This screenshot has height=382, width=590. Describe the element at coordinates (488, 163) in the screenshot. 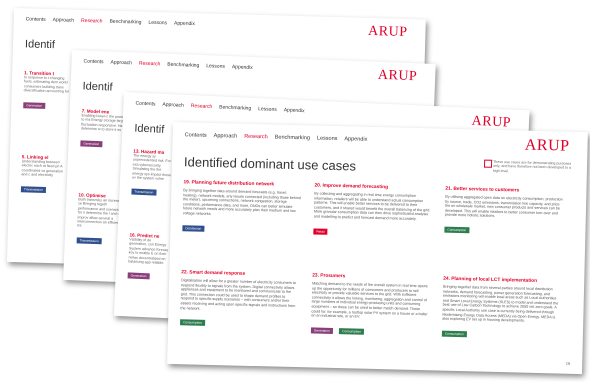

I see `note-checkbox-icon` at that location.